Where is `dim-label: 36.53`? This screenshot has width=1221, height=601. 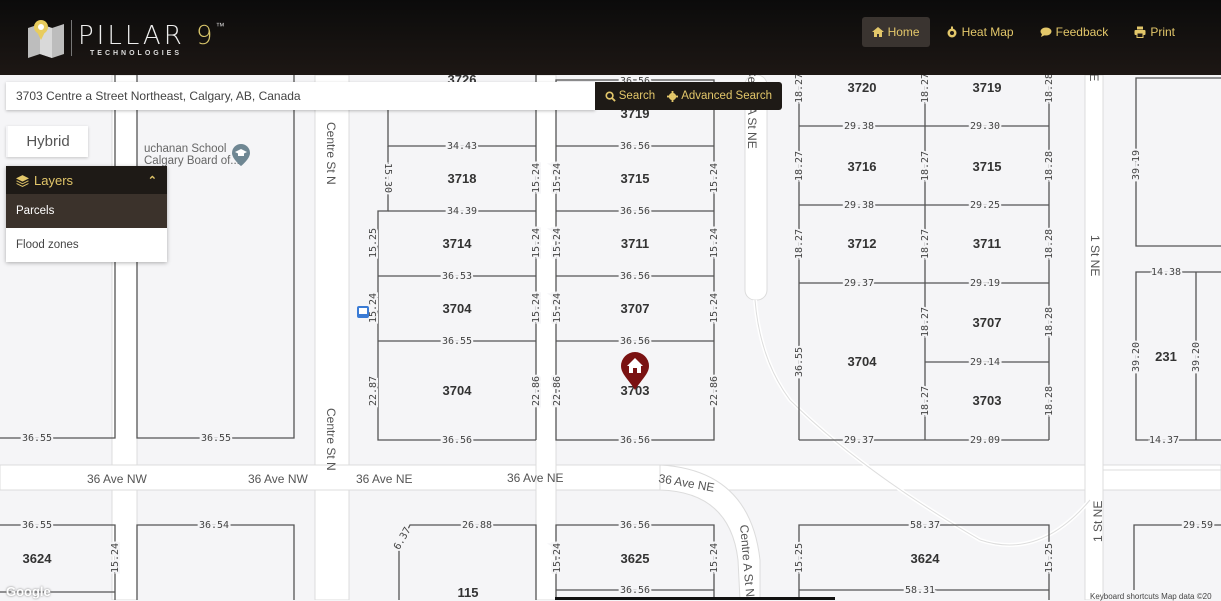
dim-label: 36.53 is located at coordinates (457, 276).